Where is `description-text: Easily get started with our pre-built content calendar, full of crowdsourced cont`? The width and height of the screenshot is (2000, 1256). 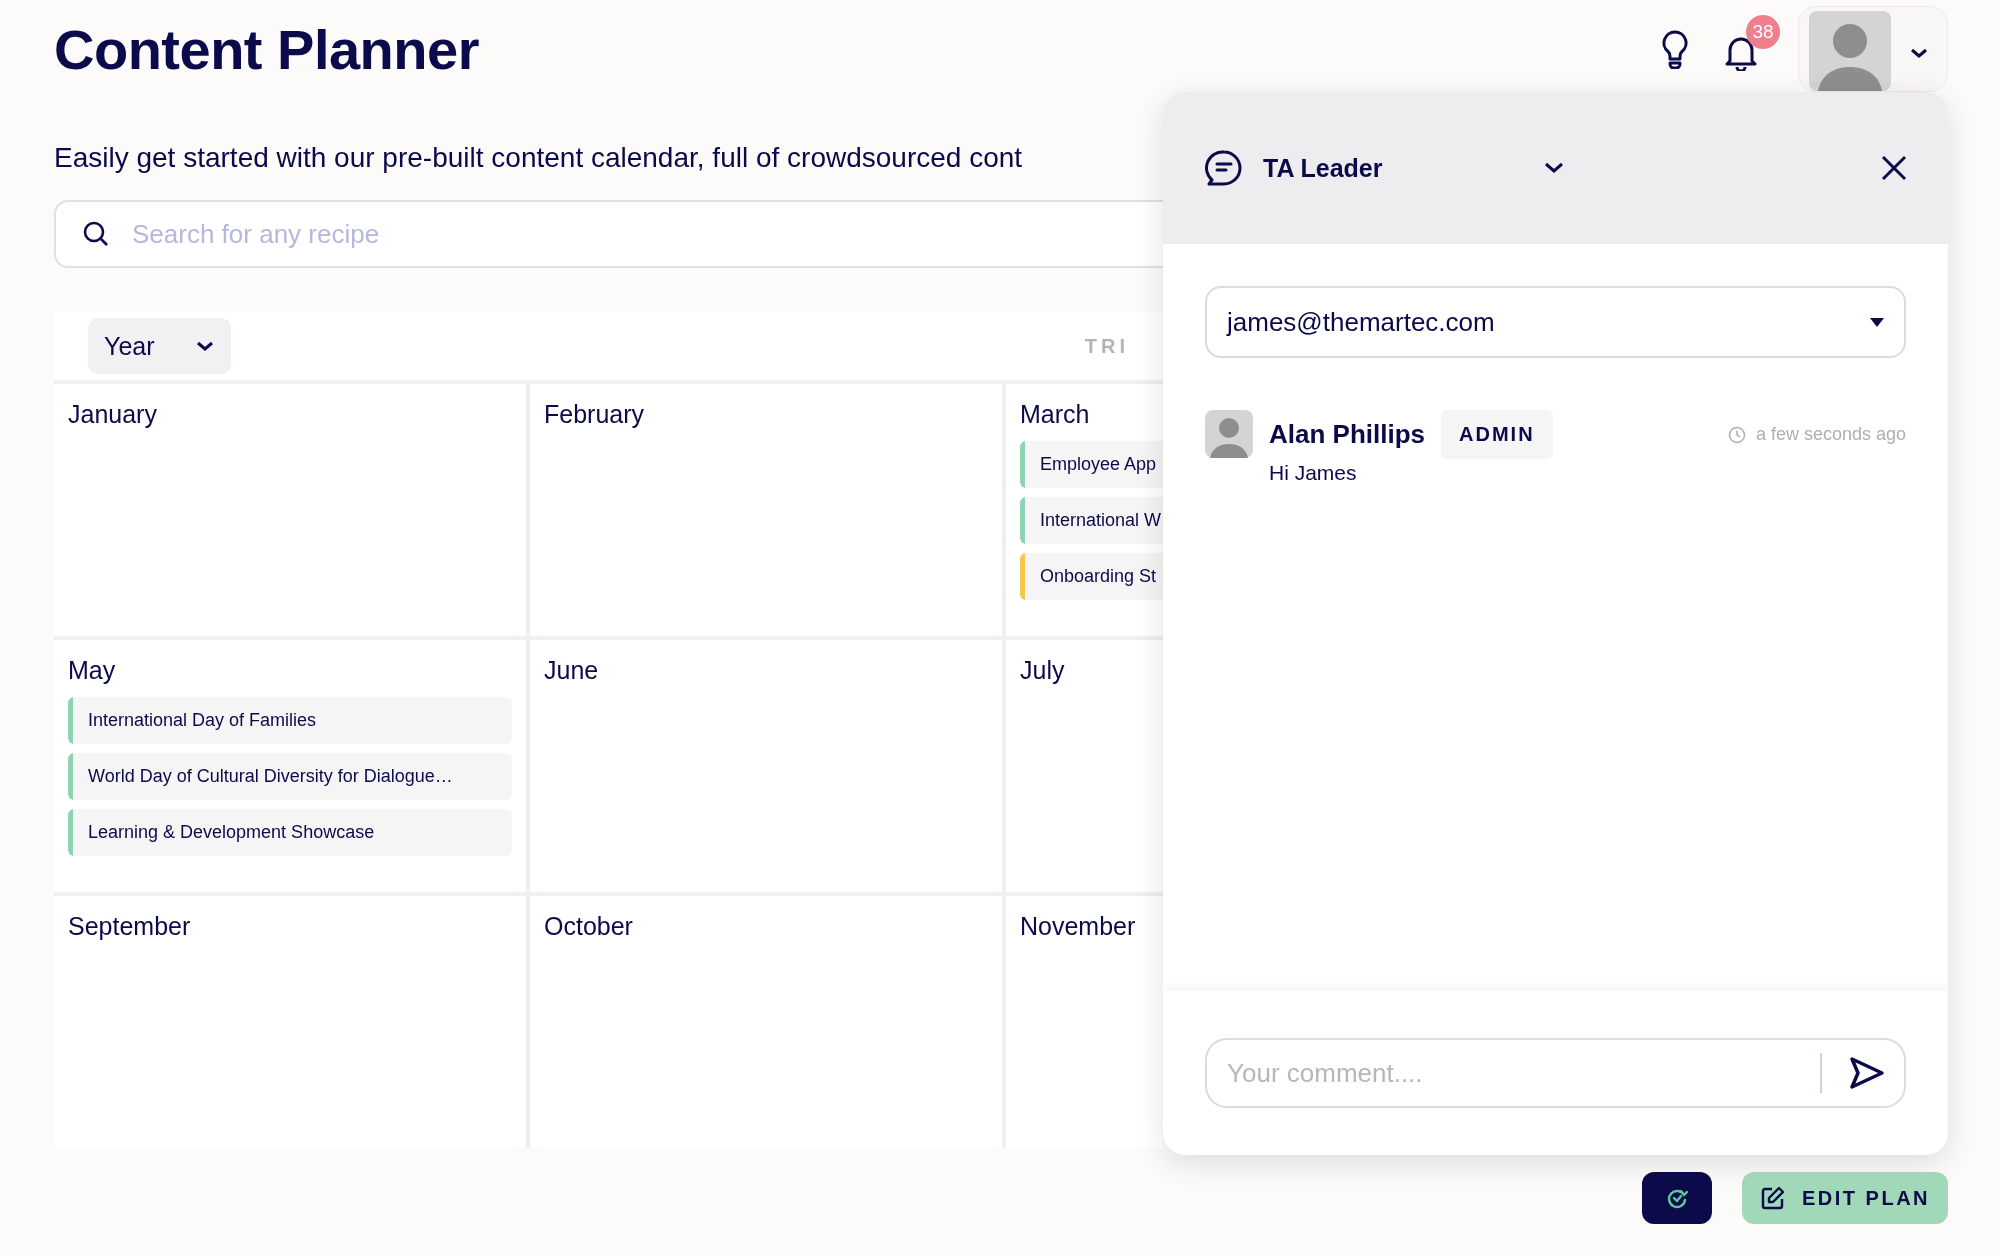 description-text: Easily get started with our pre-built content calendar, full of crowdsourced cont is located at coordinates (539, 158).